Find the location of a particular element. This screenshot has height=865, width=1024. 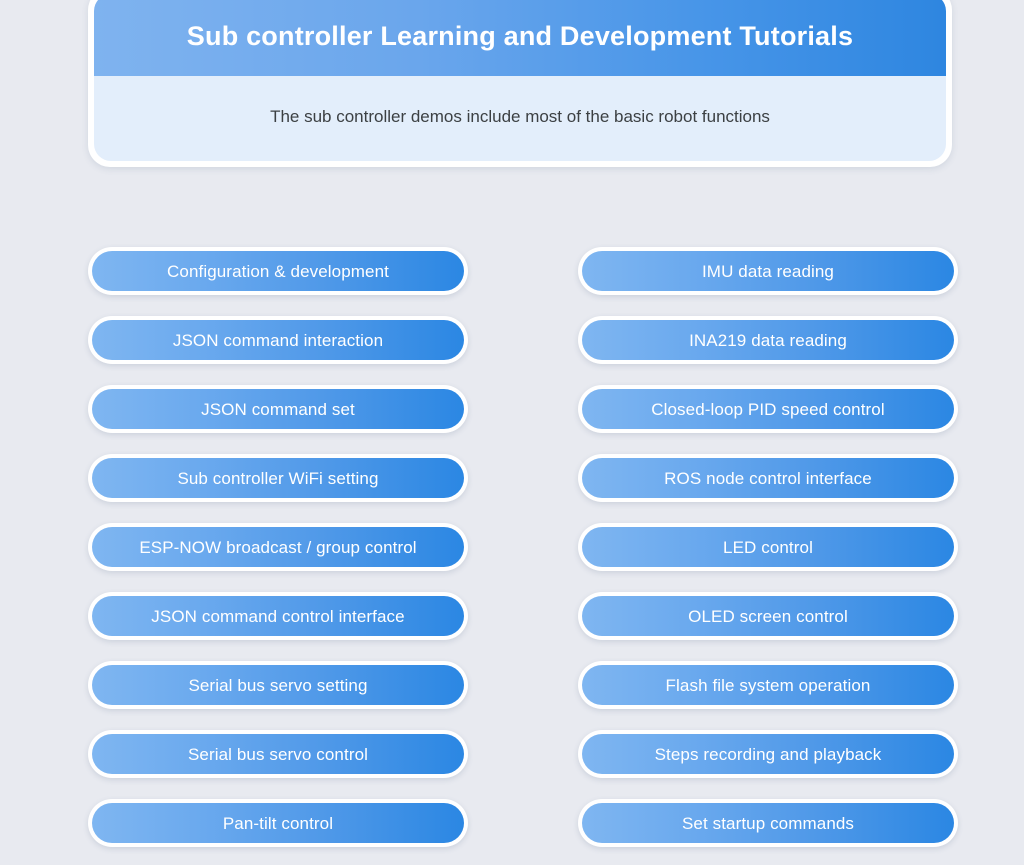

tutorial-link-button: Sub controller WiFi setting is located at coordinates (278, 478).